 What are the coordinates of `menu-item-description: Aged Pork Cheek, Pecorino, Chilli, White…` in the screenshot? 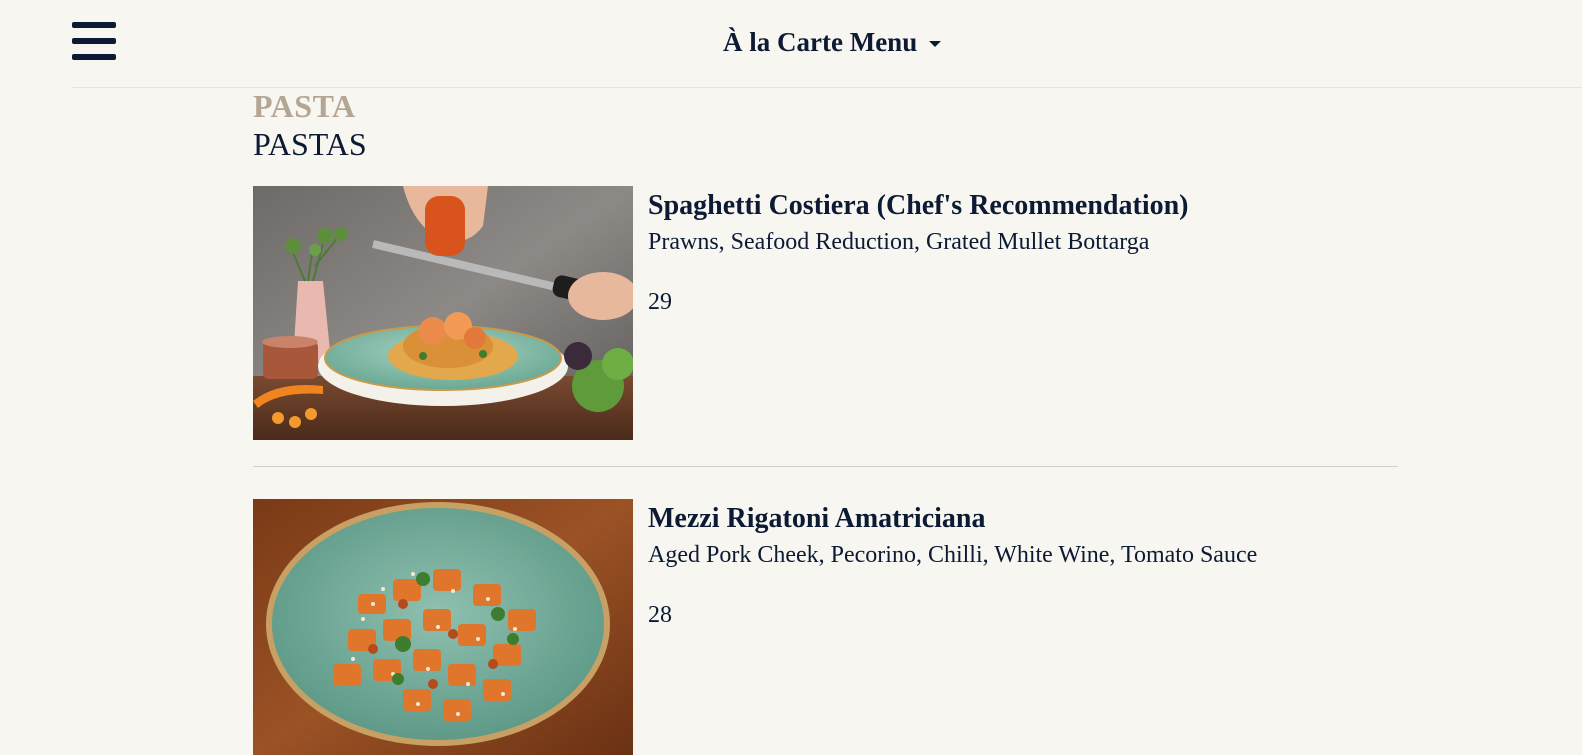 It's located at (953, 555).